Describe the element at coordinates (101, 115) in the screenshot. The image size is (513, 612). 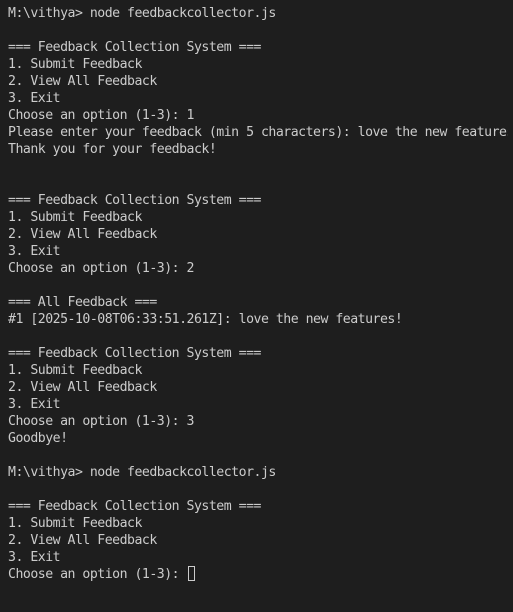
I see `terminal-line: Choose an option (1-3): 1` at that location.